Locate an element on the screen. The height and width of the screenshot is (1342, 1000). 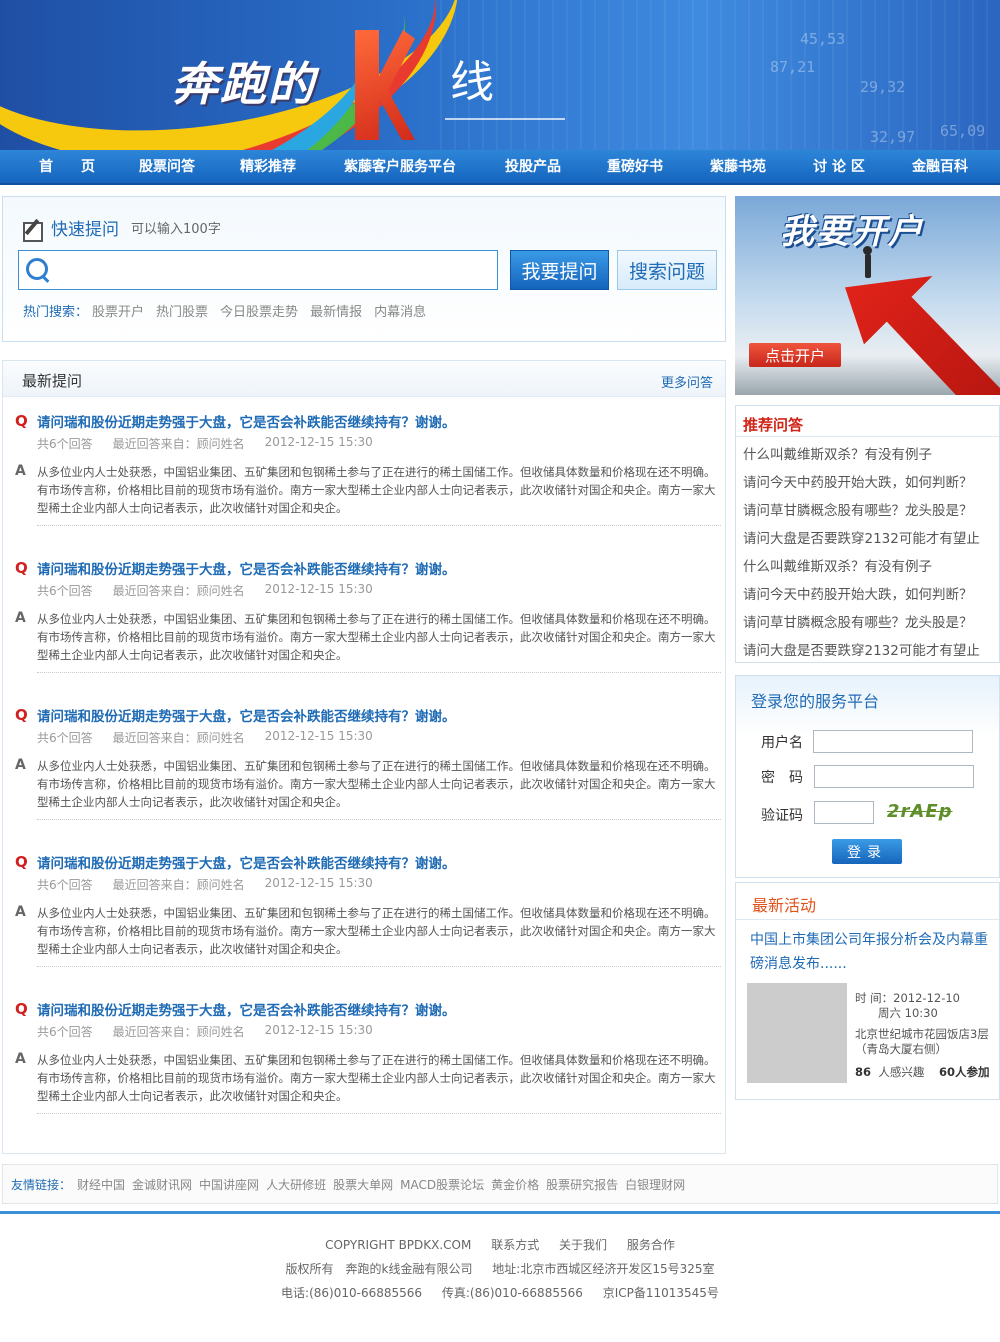
ticker-number: 32,97 is located at coordinates (893, 137).